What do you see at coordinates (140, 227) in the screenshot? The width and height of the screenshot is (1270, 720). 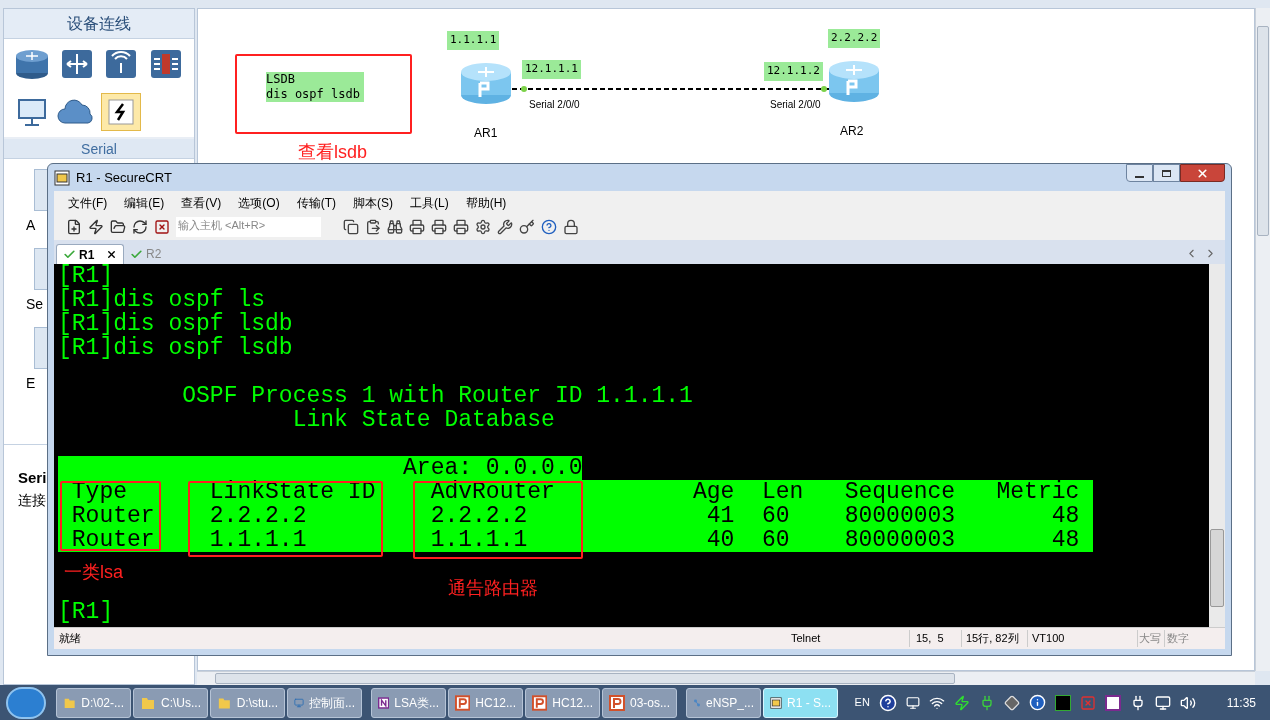 I see `reconnect-icon` at bounding box center [140, 227].